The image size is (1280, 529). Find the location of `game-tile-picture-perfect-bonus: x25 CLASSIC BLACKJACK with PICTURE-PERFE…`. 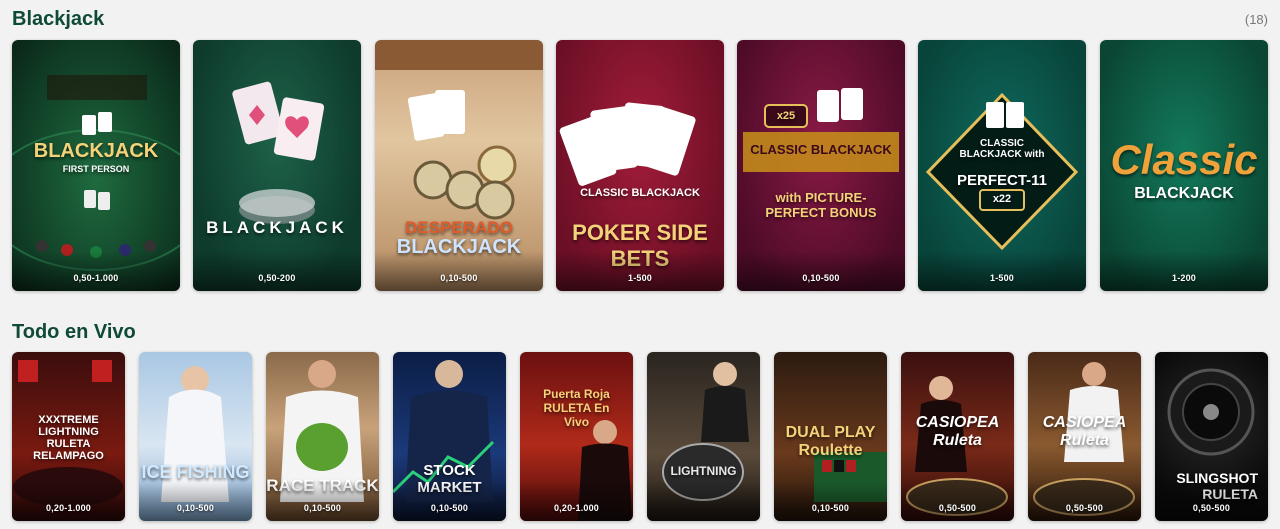

game-tile-picture-perfect-bonus: x25 CLASSIC BLACKJACK with PICTURE-PERFE… is located at coordinates (821, 165).